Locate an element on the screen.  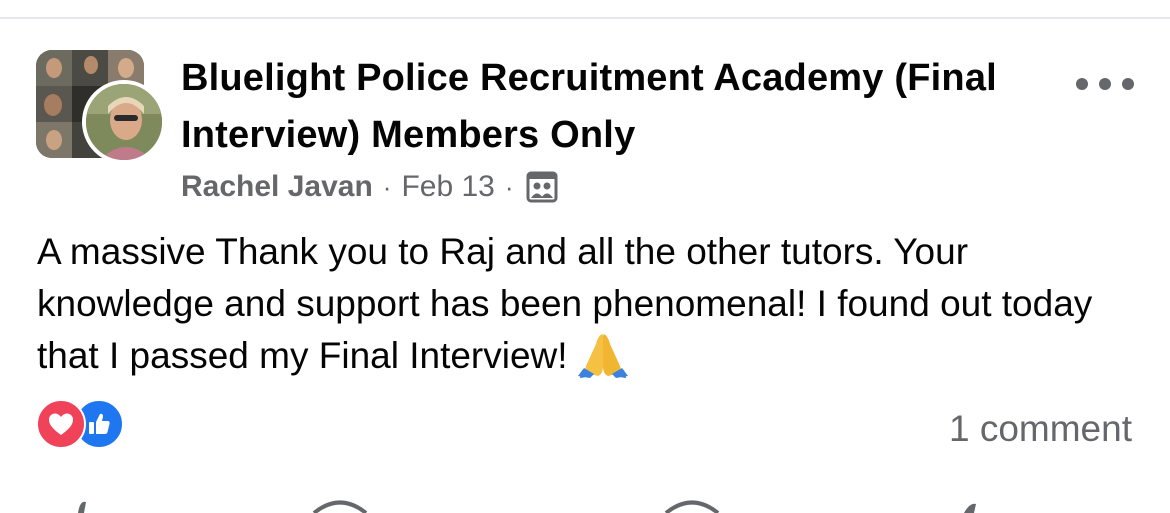
post-meta: Rachel Javan · Feb 13 · is located at coordinates (369, 187).